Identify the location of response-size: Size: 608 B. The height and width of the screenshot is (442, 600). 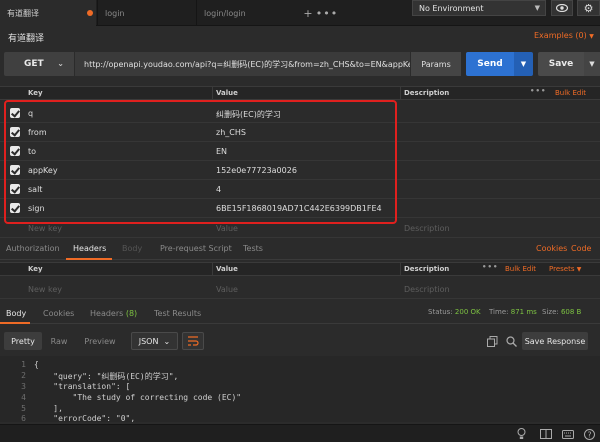
(561, 312).